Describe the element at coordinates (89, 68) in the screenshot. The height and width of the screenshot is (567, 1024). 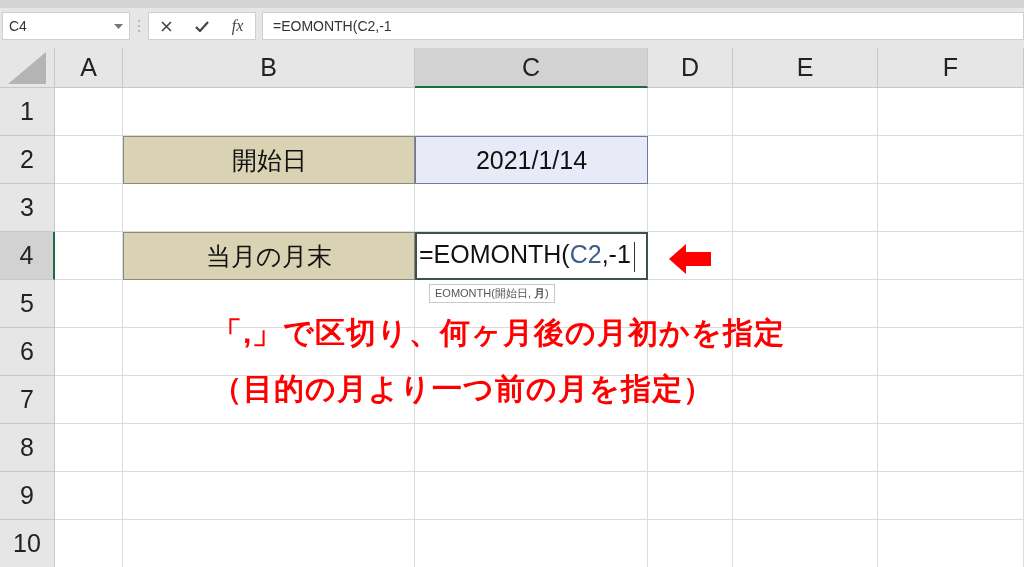
I see `column-header: A` at that location.